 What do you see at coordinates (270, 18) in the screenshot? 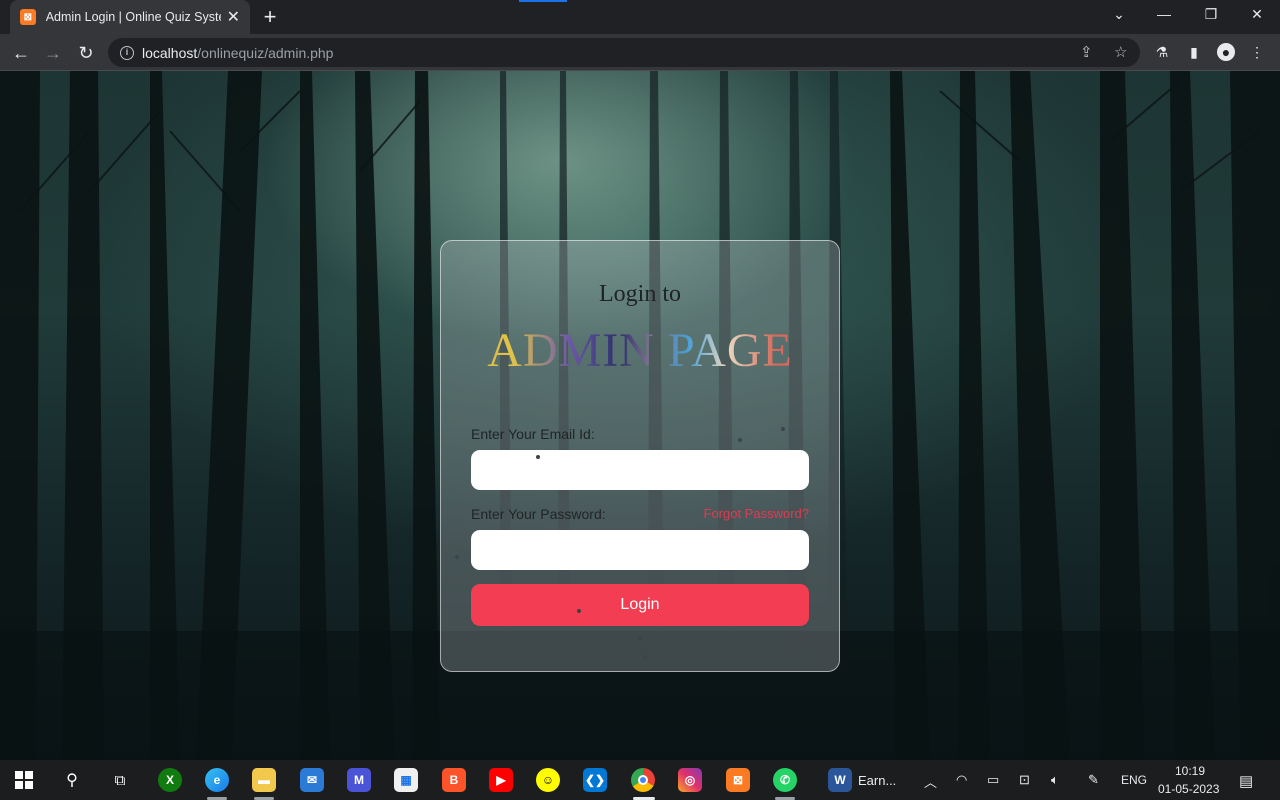
I see `new-tab-button: +` at bounding box center [270, 18].